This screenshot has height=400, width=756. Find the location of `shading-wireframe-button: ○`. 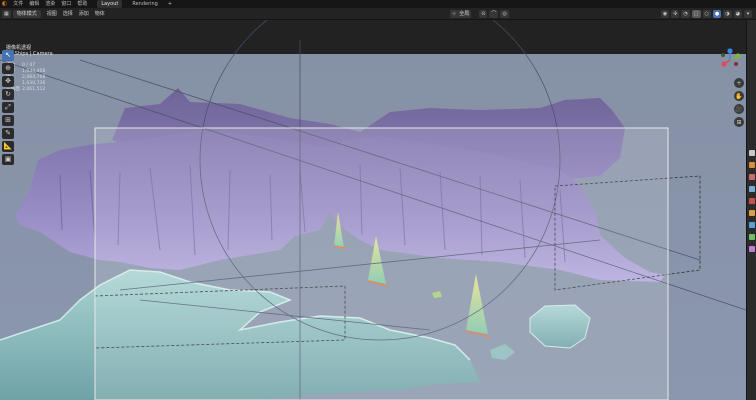

shading-wireframe-button: ○ is located at coordinates (706, 13).